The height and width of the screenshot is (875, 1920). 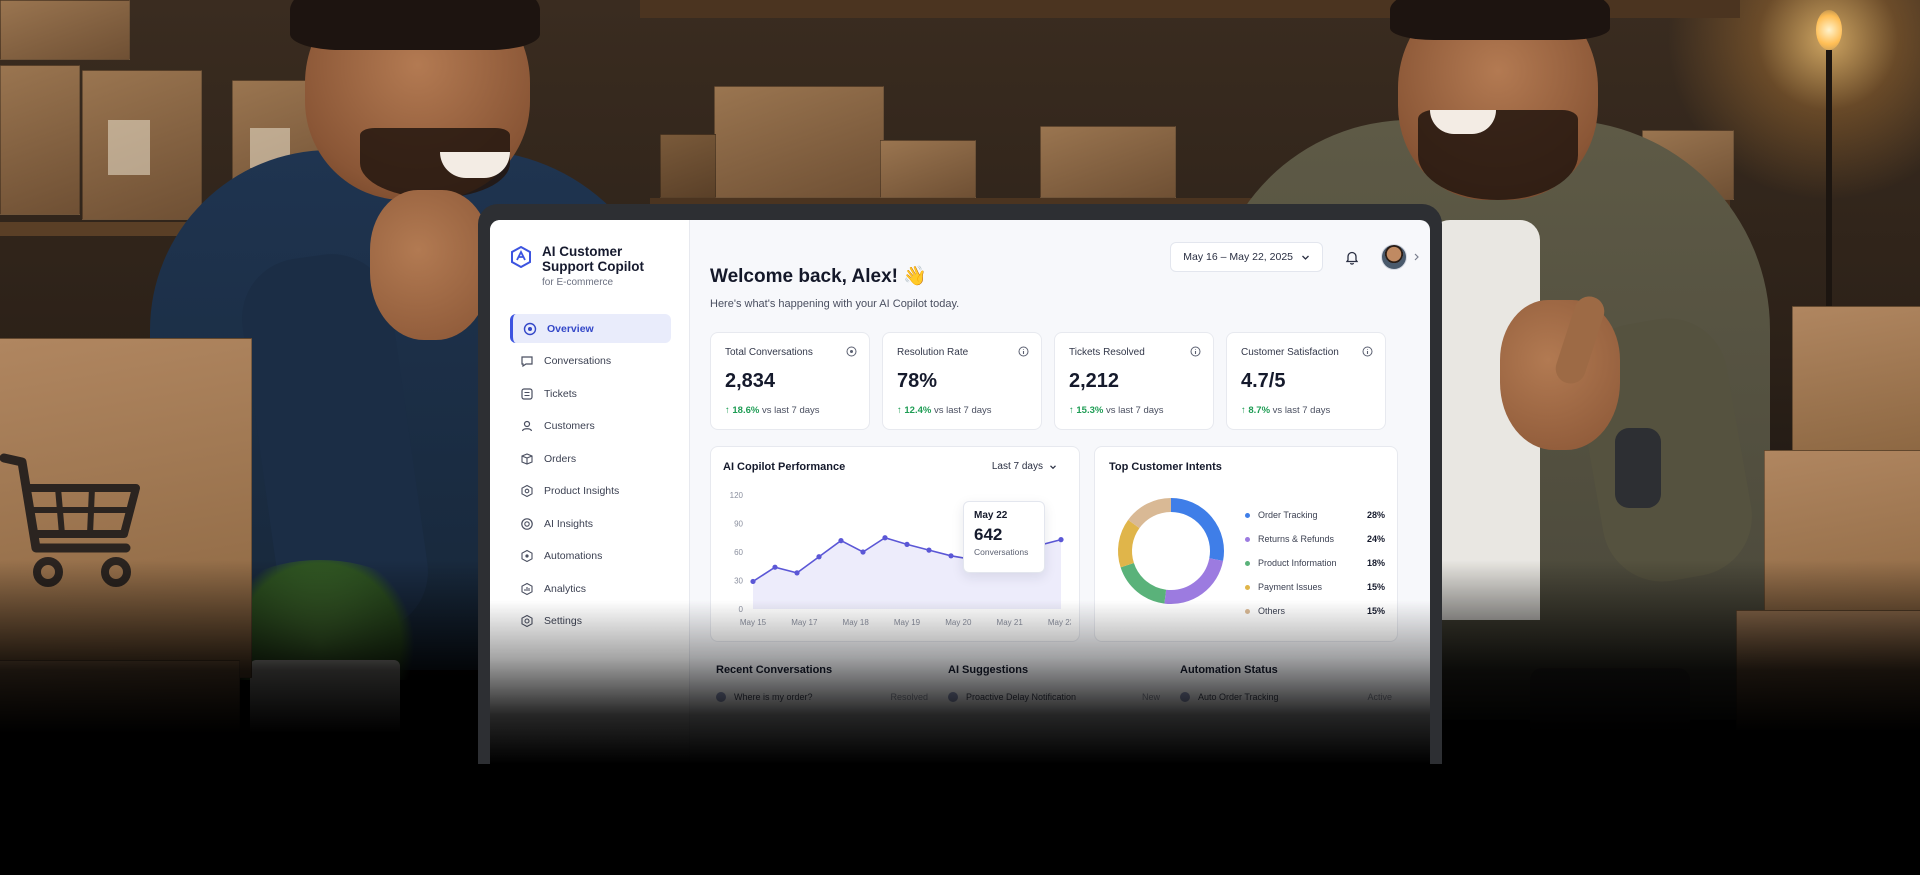 I want to click on sidebar-item-label: Analytics, so click(x=565, y=588).